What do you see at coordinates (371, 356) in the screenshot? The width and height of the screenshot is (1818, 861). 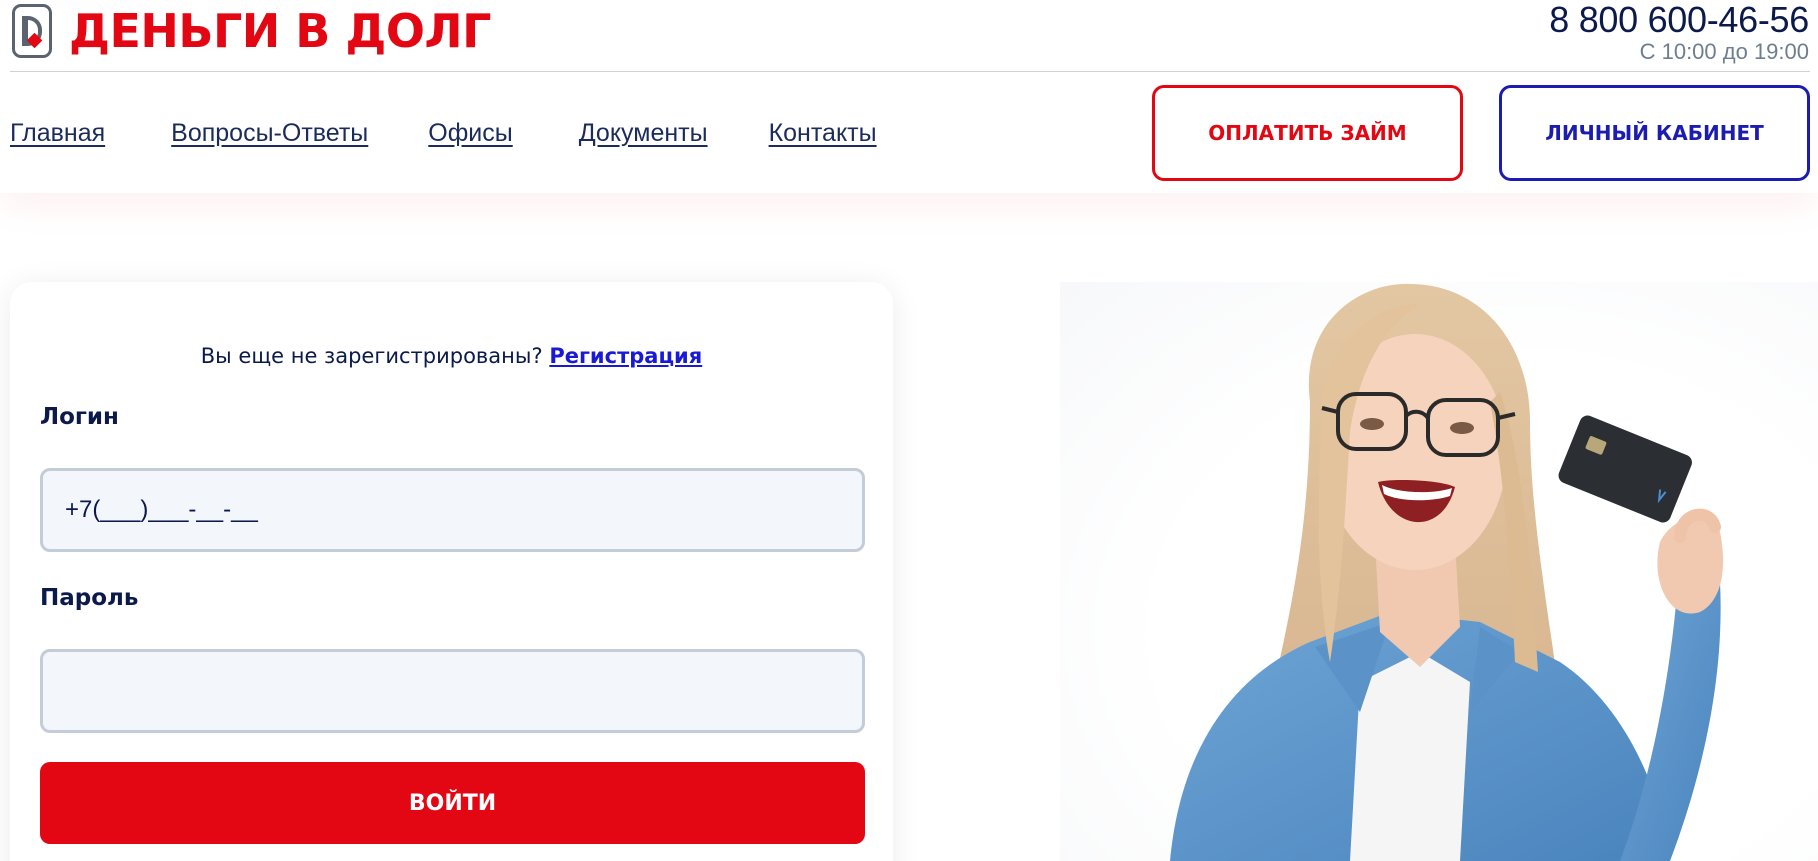 I see `not-registered-text: Вы еще не зарегистрированы?` at bounding box center [371, 356].